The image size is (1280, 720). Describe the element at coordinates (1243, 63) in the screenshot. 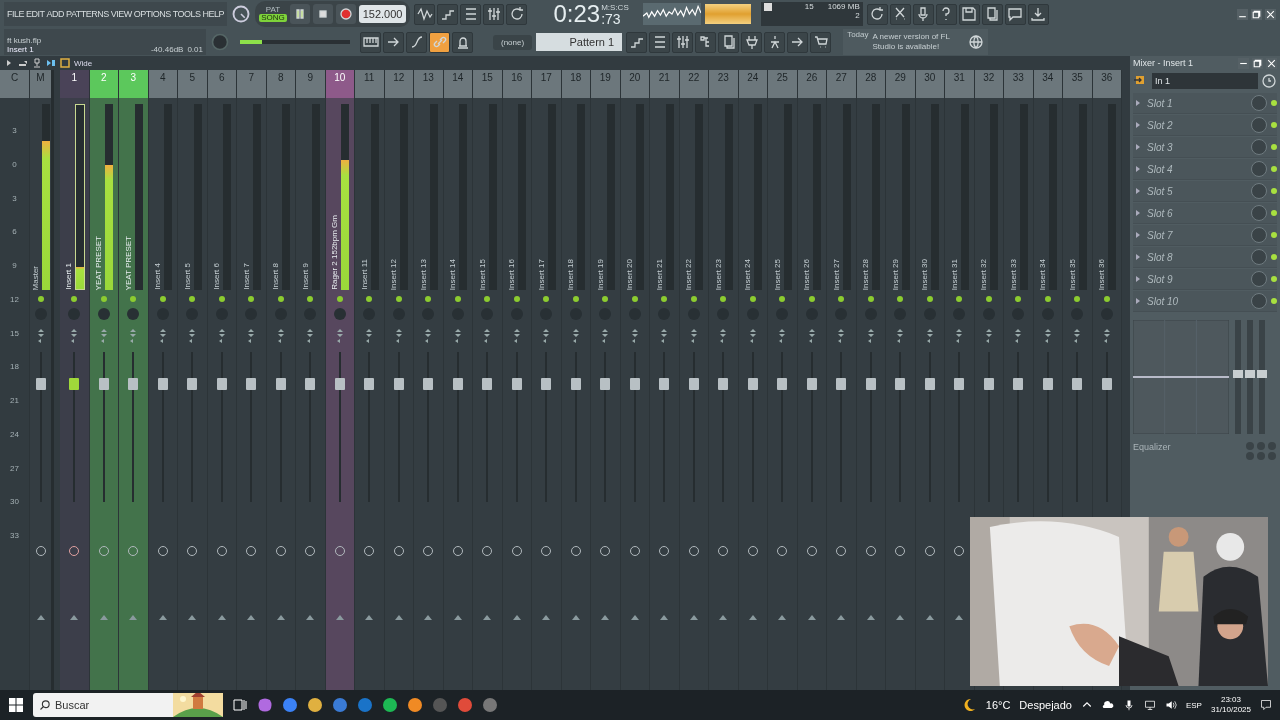

I see `minimize-icon` at that location.